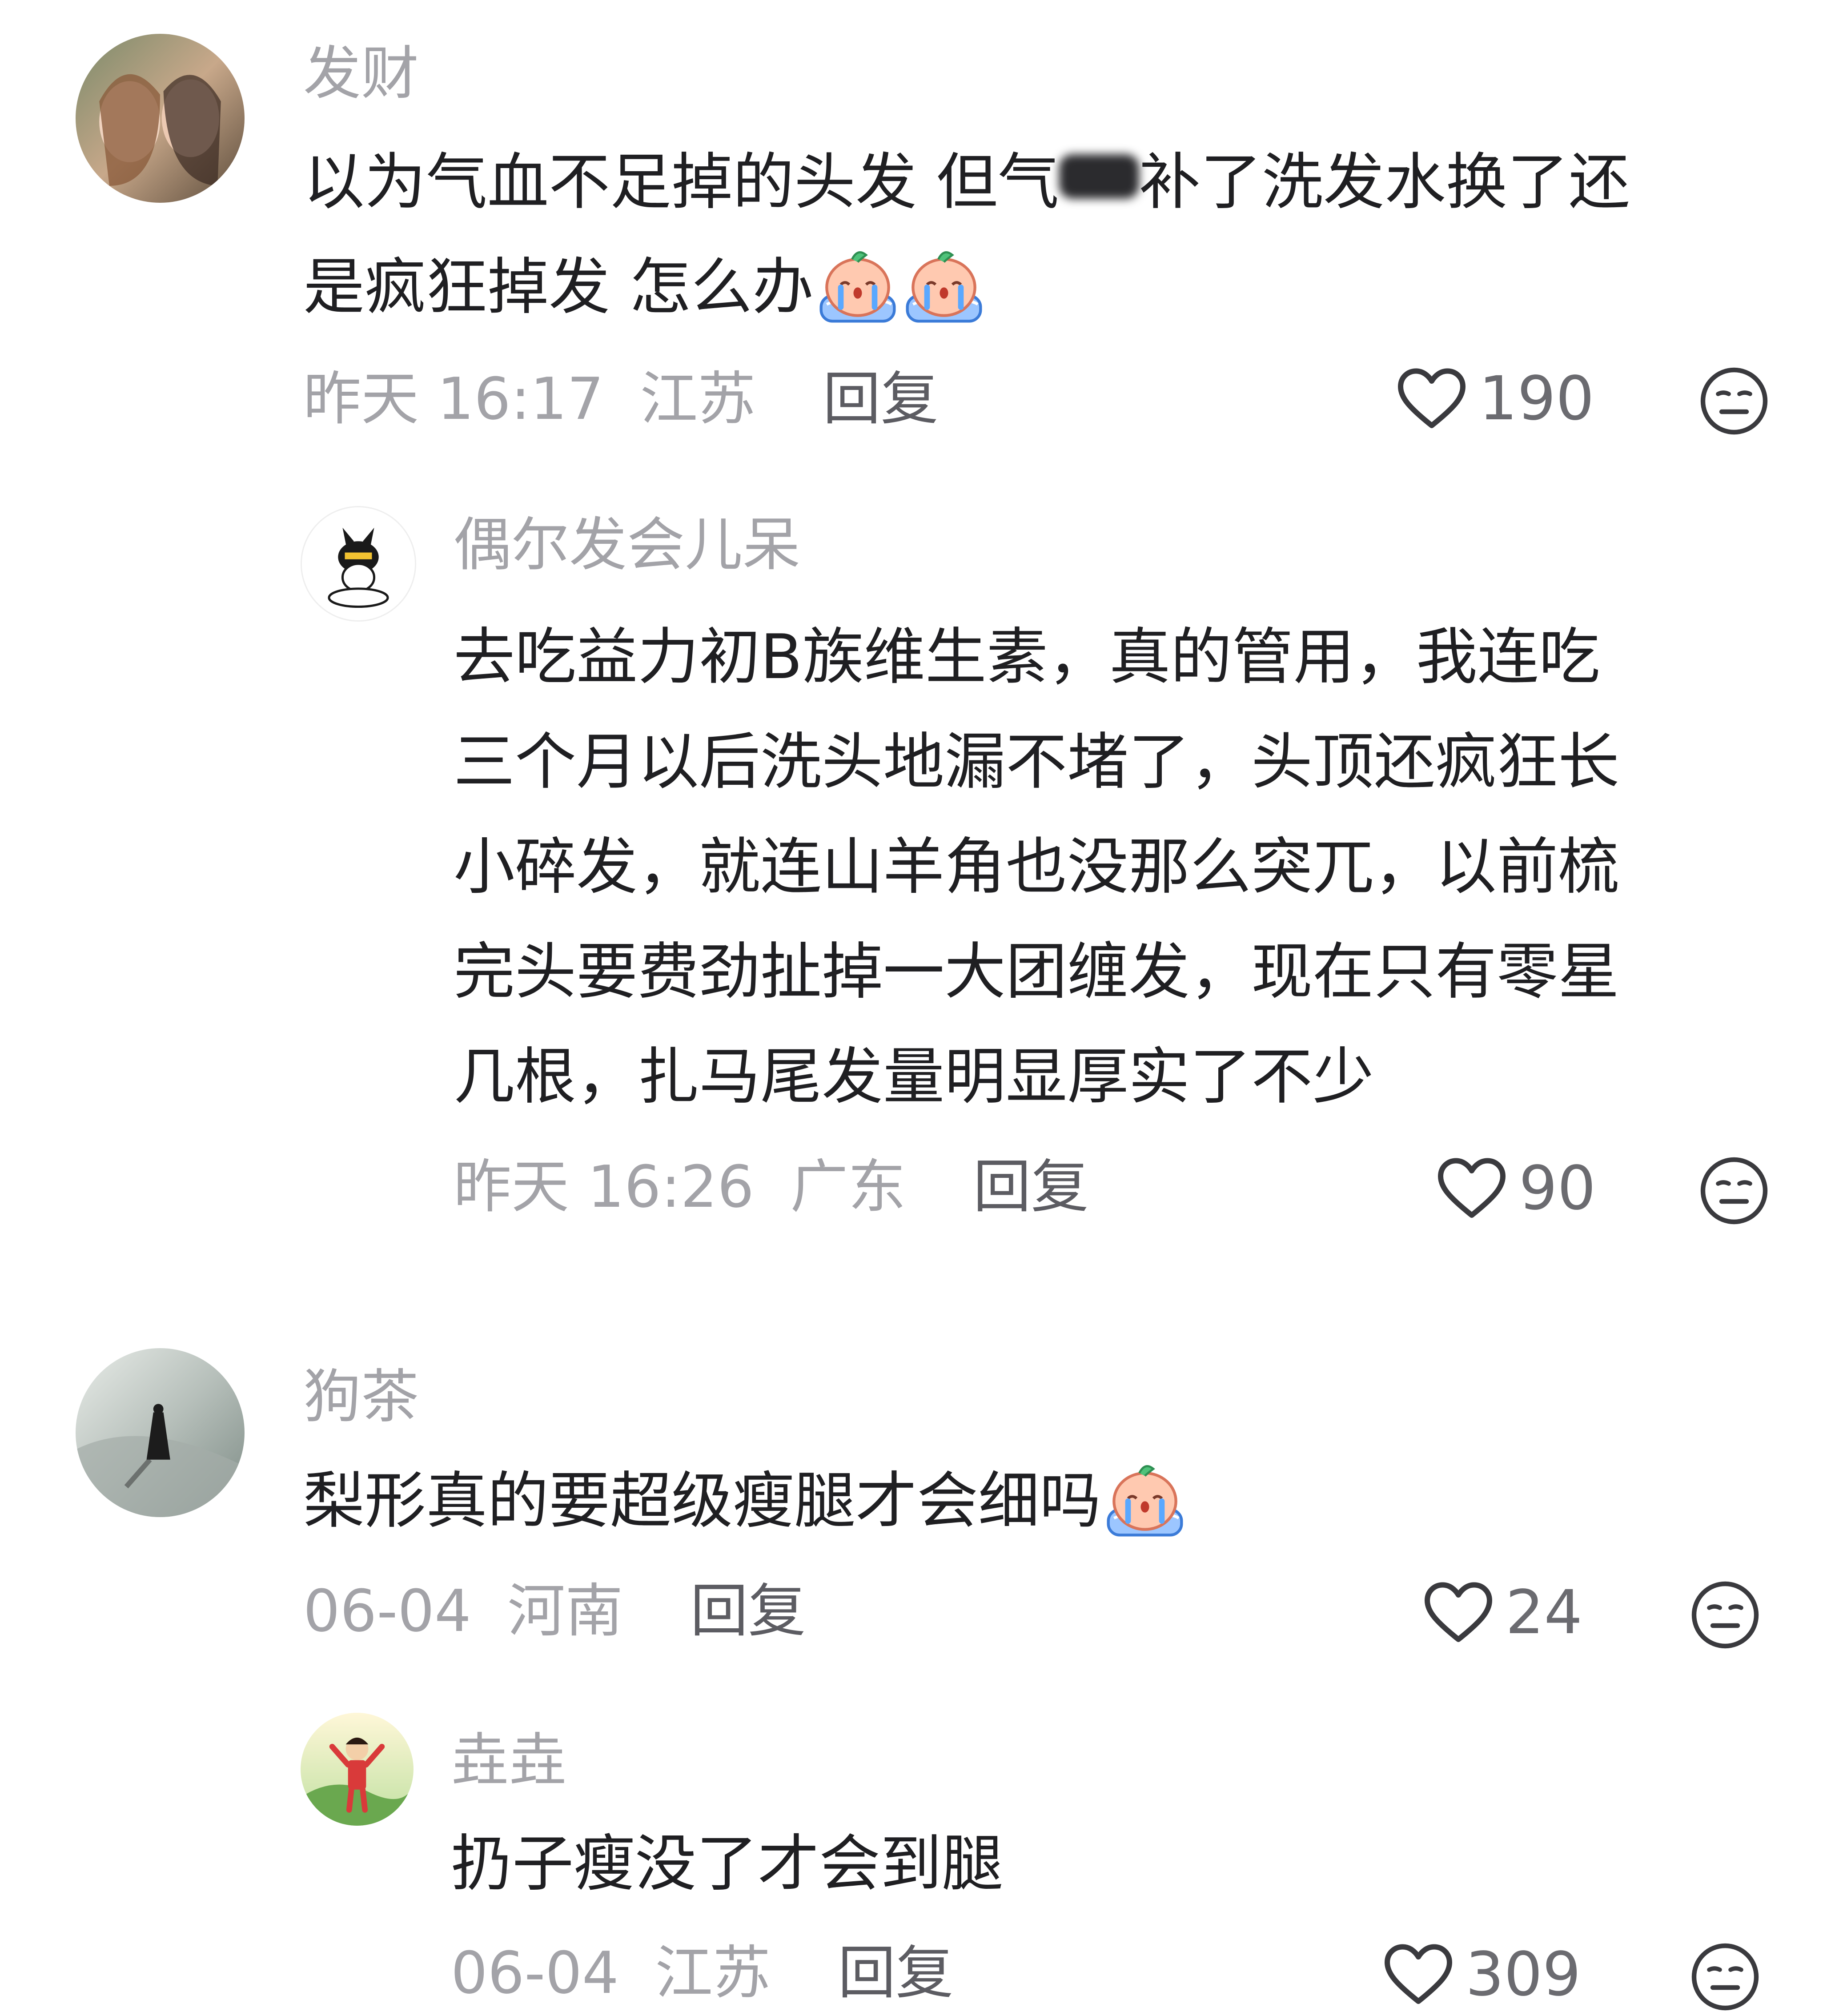 The width and height of the screenshot is (1831, 2016). Describe the element at coordinates (604, 1187) in the screenshot. I see `timestamp: 昨天 16:26` at that location.